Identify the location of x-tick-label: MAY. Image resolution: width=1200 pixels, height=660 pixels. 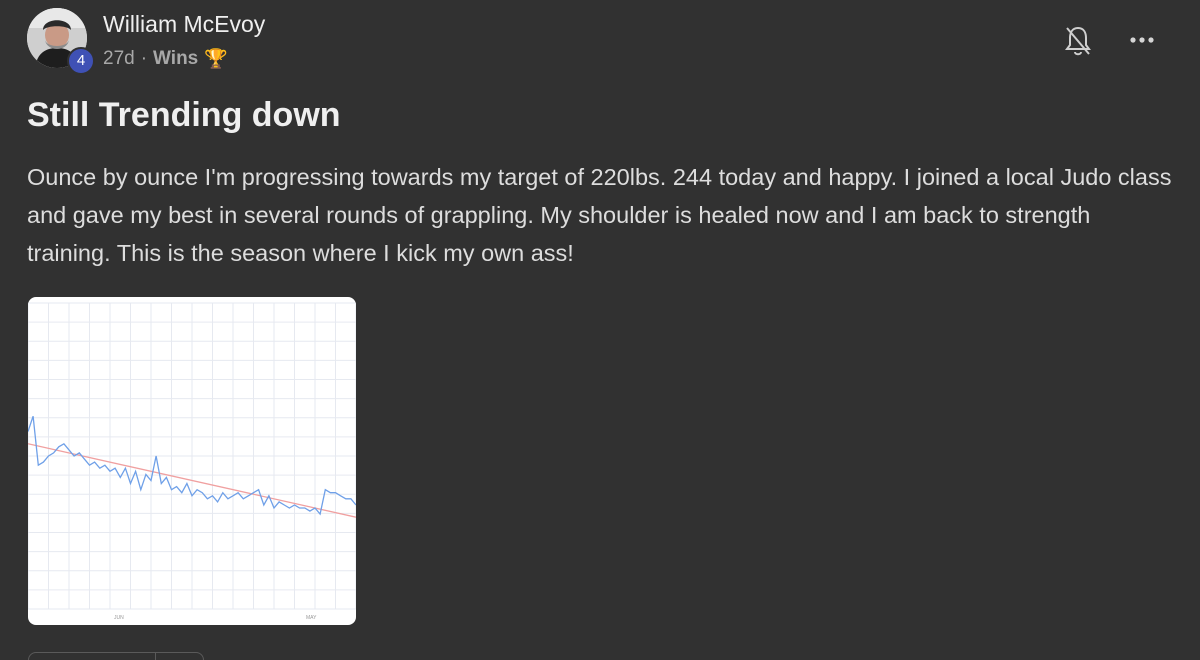
(311, 618).